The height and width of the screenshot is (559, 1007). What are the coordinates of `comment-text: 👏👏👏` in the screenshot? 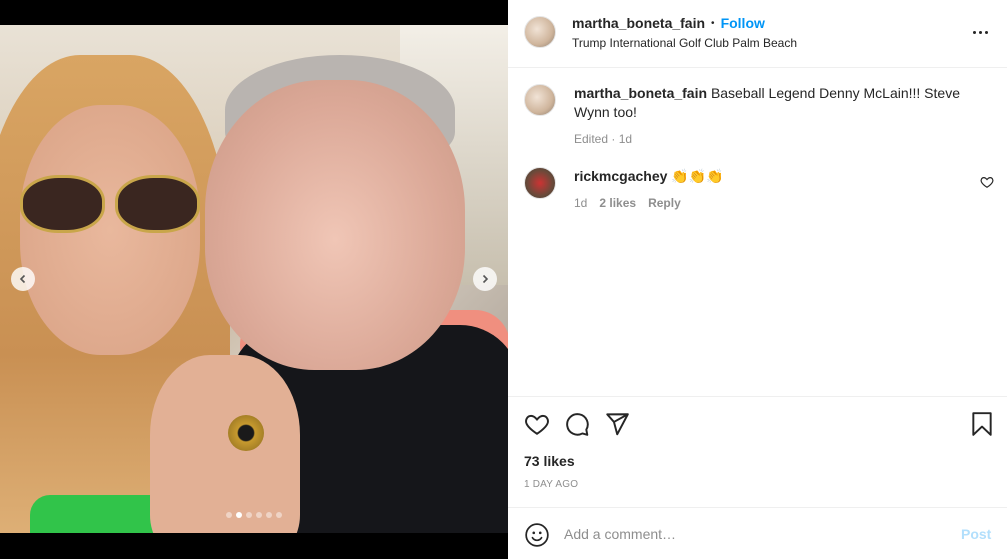 It's located at (697, 176).